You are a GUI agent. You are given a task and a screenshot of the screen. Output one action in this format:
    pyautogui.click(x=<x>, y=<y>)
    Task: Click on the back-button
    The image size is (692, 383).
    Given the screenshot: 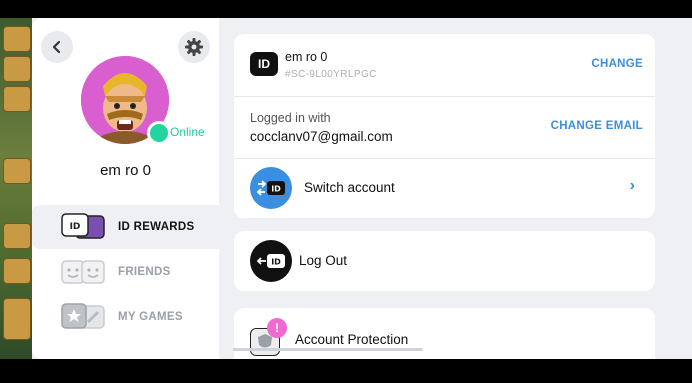 What is the action you would take?
    pyautogui.click(x=57, y=47)
    